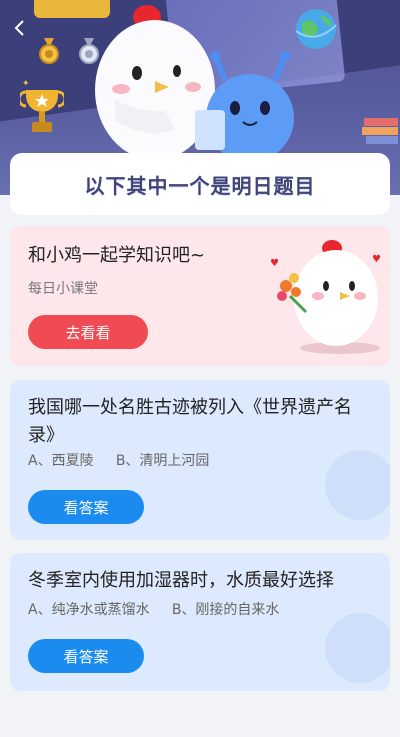 The width and height of the screenshot is (400, 737). What do you see at coordinates (88, 332) in the screenshot?
I see `promo-go-button: 去看看` at bounding box center [88, 332].